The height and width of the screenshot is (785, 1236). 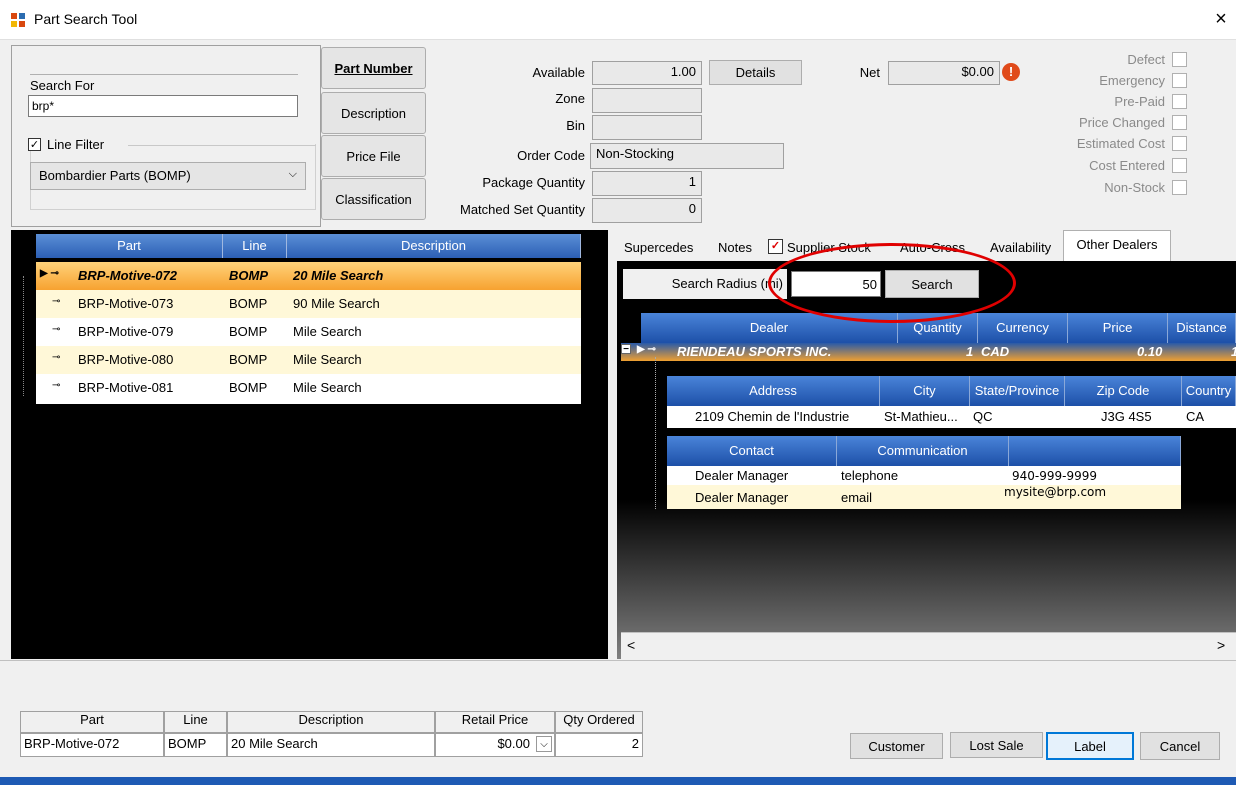 What do you see at coordinates (308, 304) in the screenshot?
I see `table-row: ⊸ BRP-Motive-073 BOMP 90 Mile Search` at bounding box center [308, 304].